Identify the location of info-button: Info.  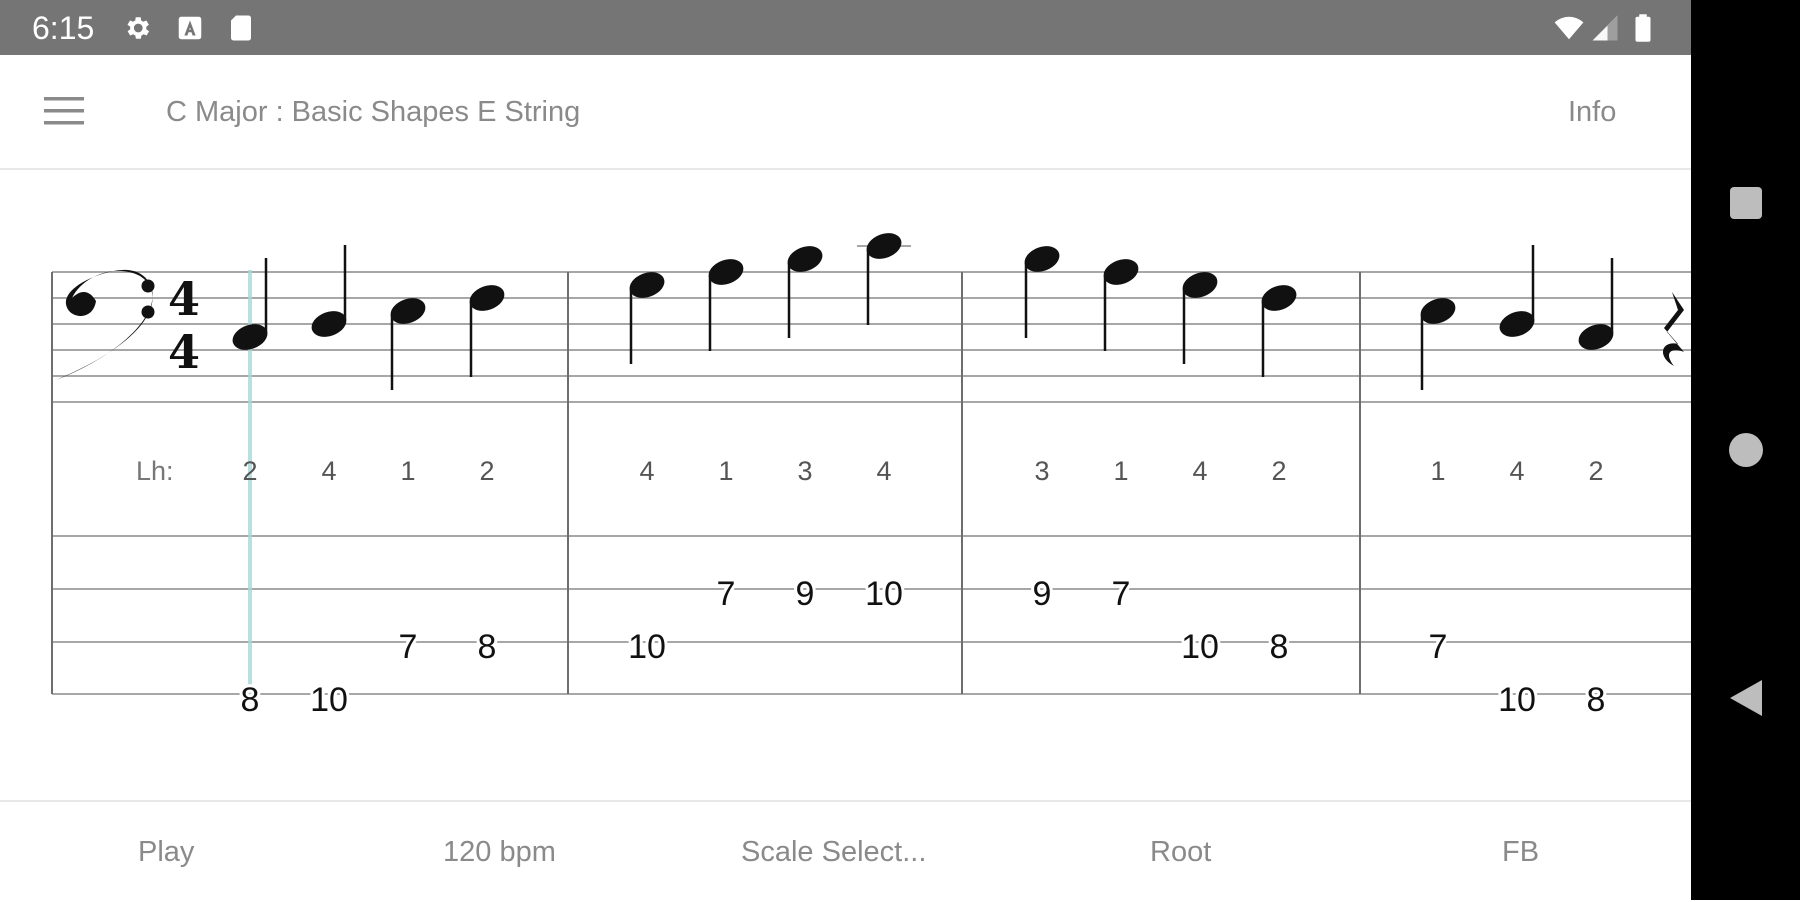
(1592, 112).